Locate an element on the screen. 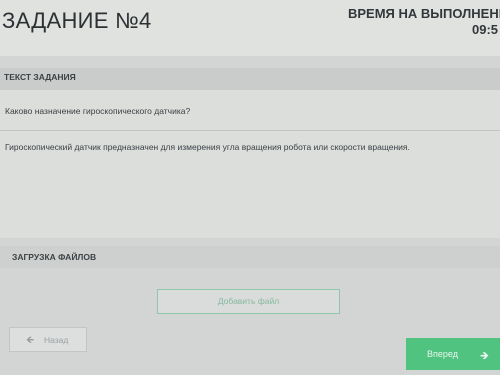 This screenshot has height=375, width=500. time-remaining-value: 09:5 is located at coordinates (485, 29).